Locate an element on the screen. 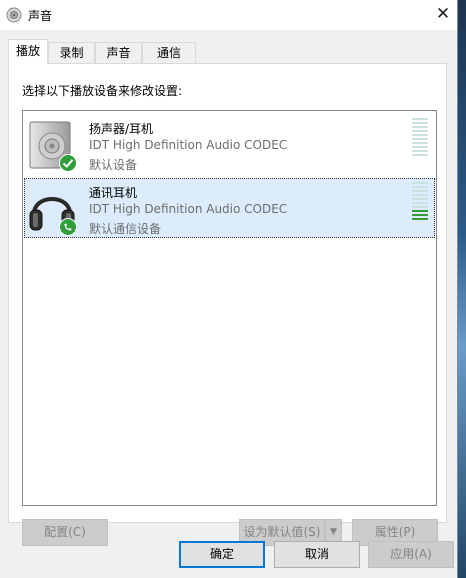 Image resolution: width=466 pixels, height=578 pixels. phone-badge-icon is located at coordinates (68, 227).